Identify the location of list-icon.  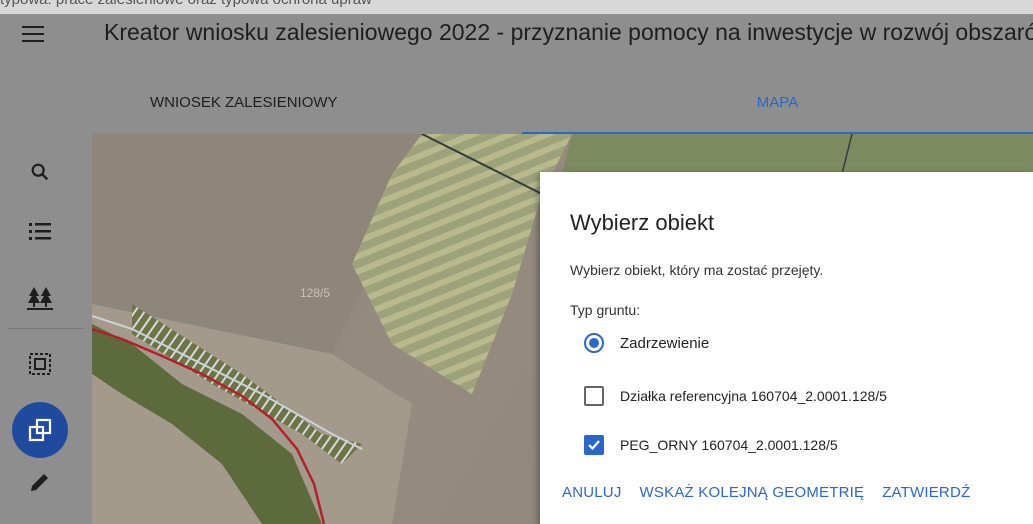
(40, 232).